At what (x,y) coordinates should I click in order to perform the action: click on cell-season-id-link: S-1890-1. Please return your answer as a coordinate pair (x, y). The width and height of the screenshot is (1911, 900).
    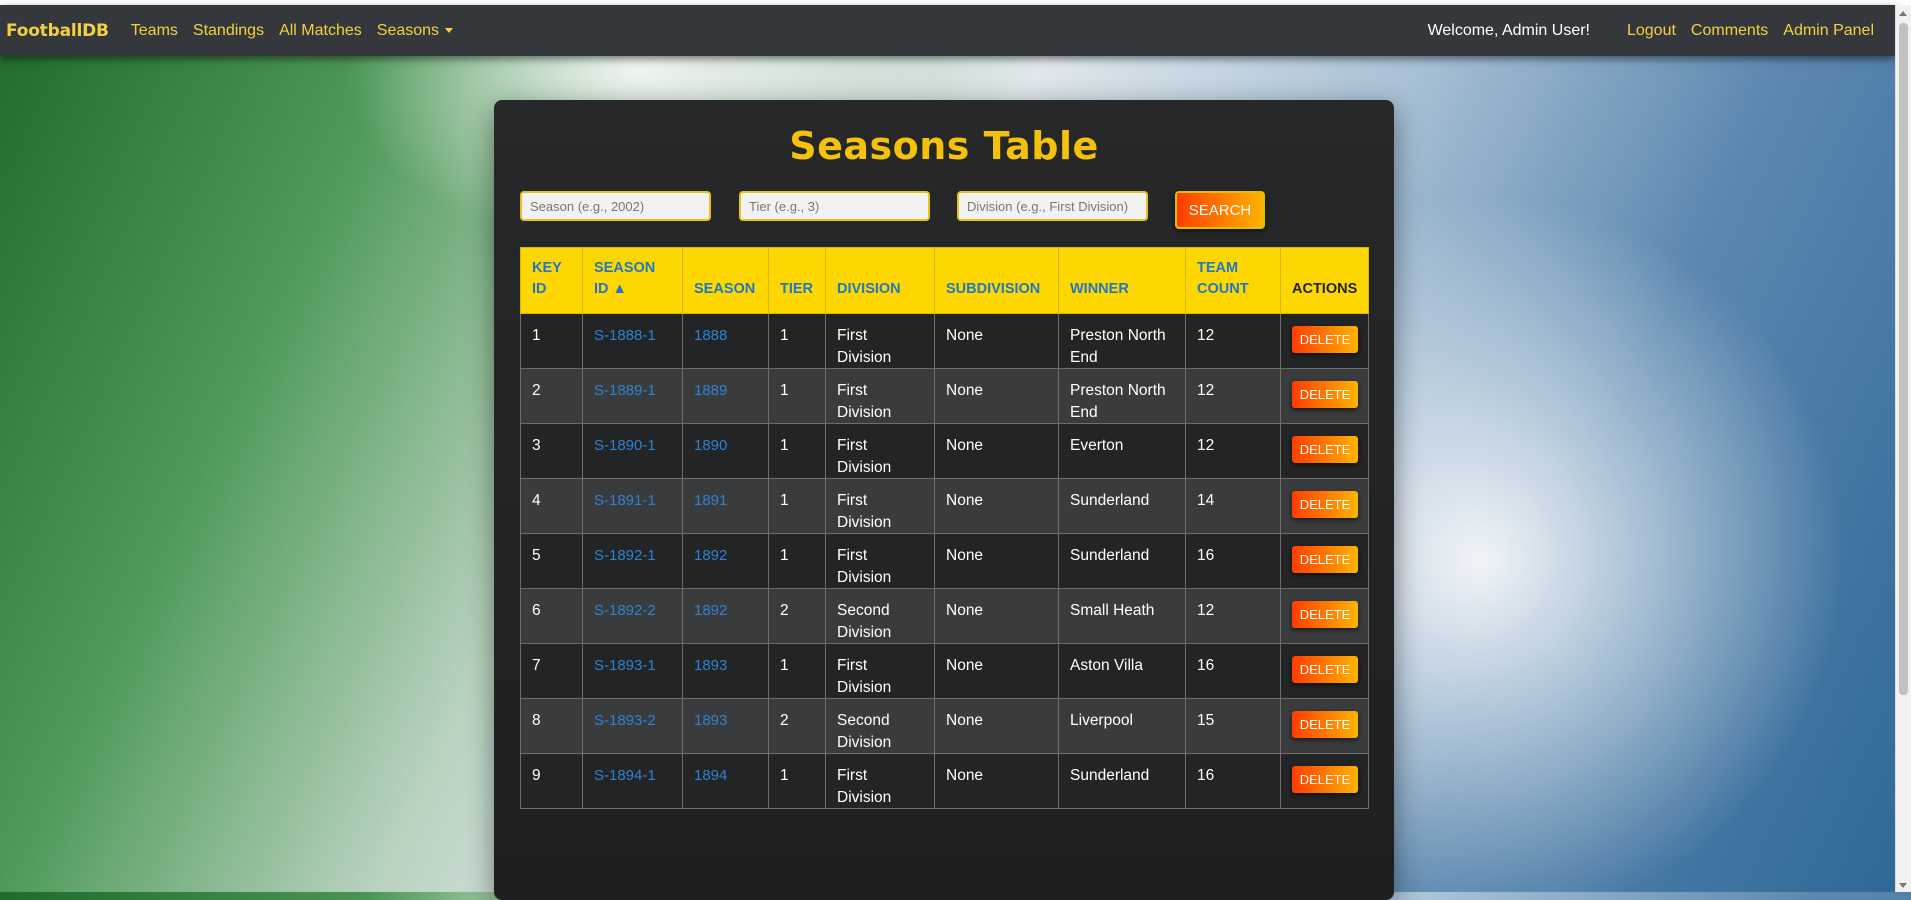
    Looking at the image, I should click on (625, 445).